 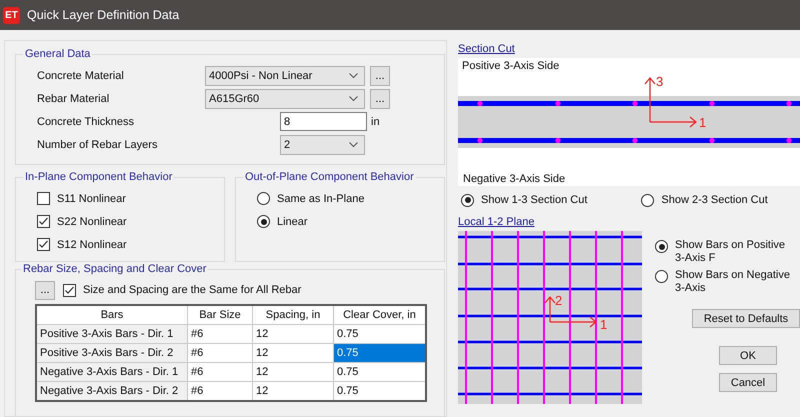 What do you see at coordinates (293, 314) in the screenshot?
I see `column-header: Spacing, in` at bounding box center [293, 314].